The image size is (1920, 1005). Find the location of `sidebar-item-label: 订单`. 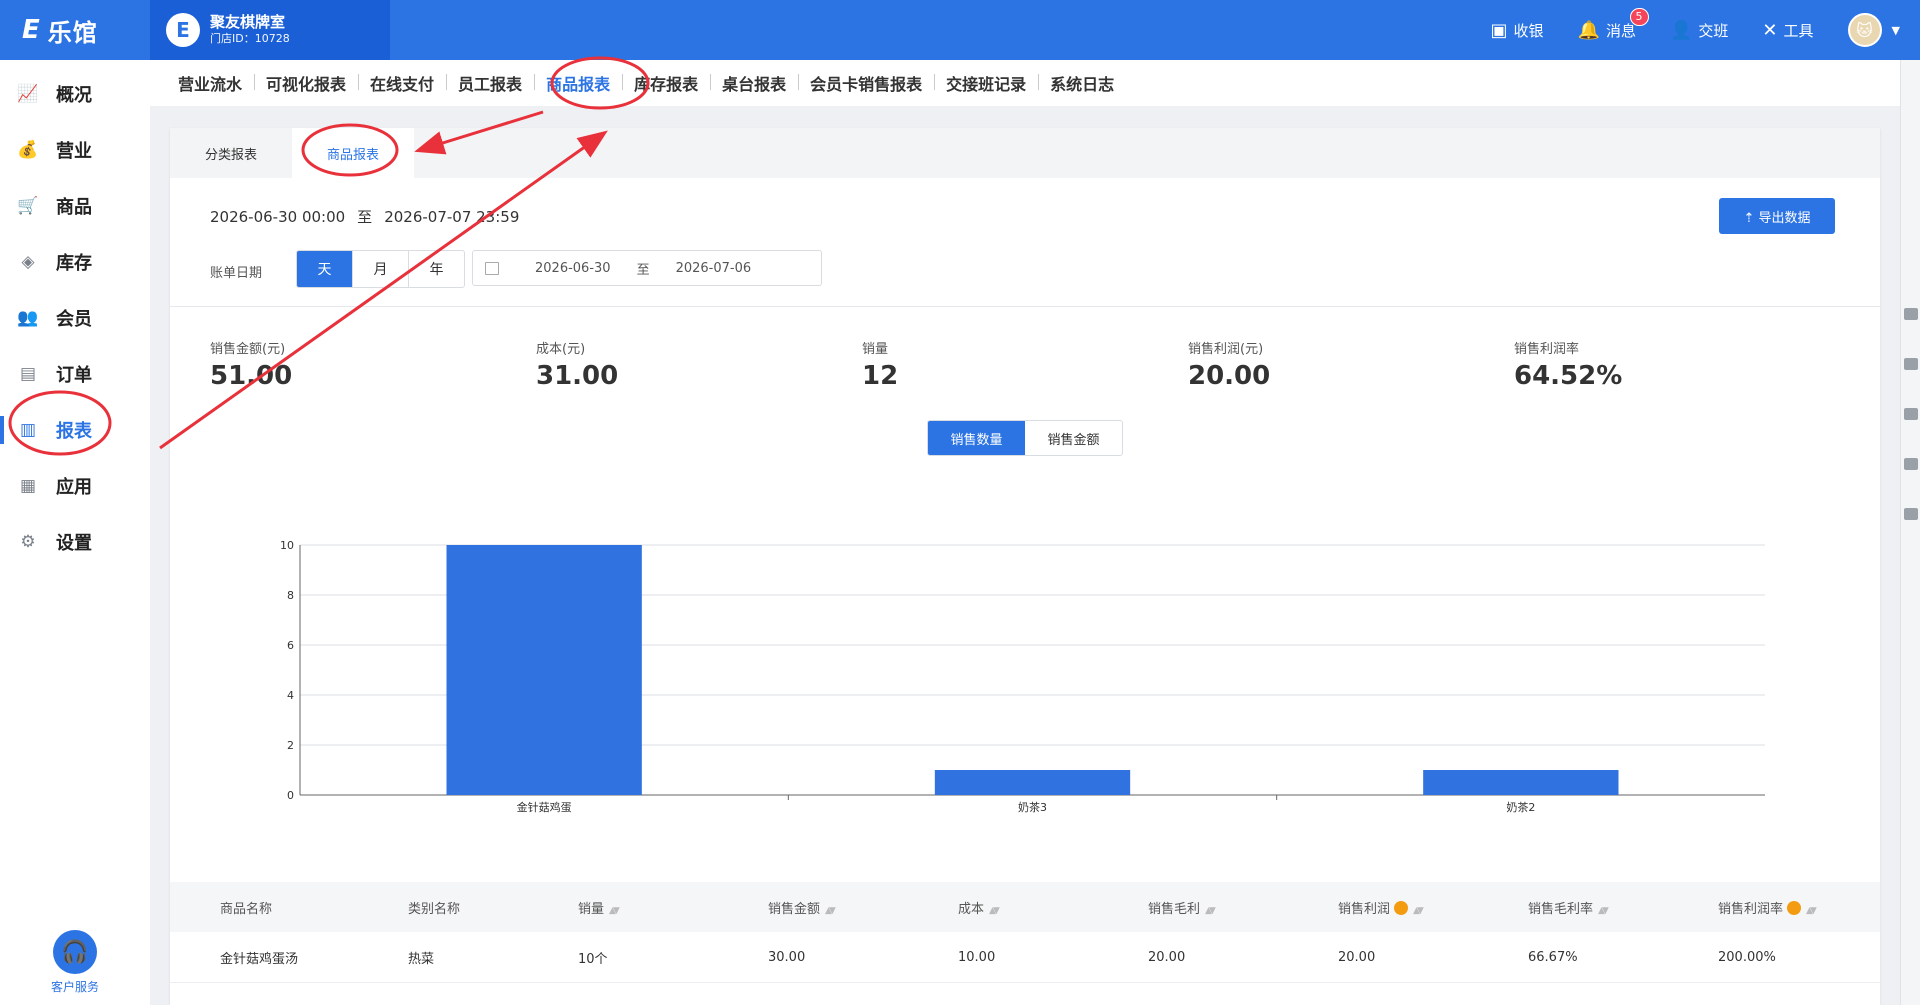

sidebar-item-label: 订单 is located at coordinates (74, 375).